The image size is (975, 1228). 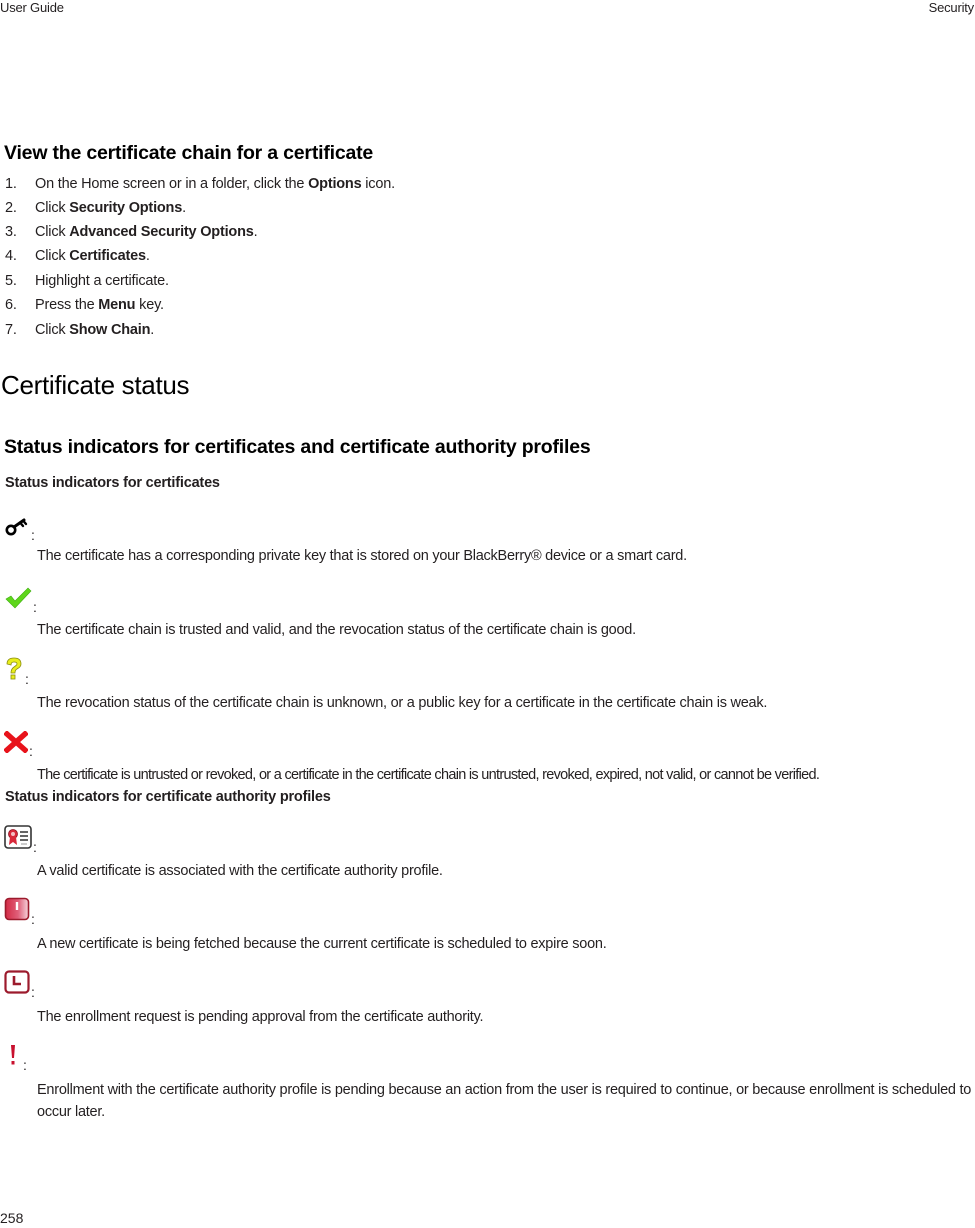 What do you see at coordinates (95, 385) in the screenshot?
I see `chapter-title-certificate-status: Certificate status` at bounding box center [95, 385].